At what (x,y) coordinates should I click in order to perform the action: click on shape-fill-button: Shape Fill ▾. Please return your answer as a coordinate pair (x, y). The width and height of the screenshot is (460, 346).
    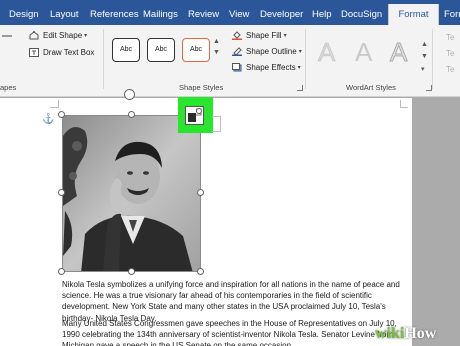
    Looking at the image, I should click on (259, 35).